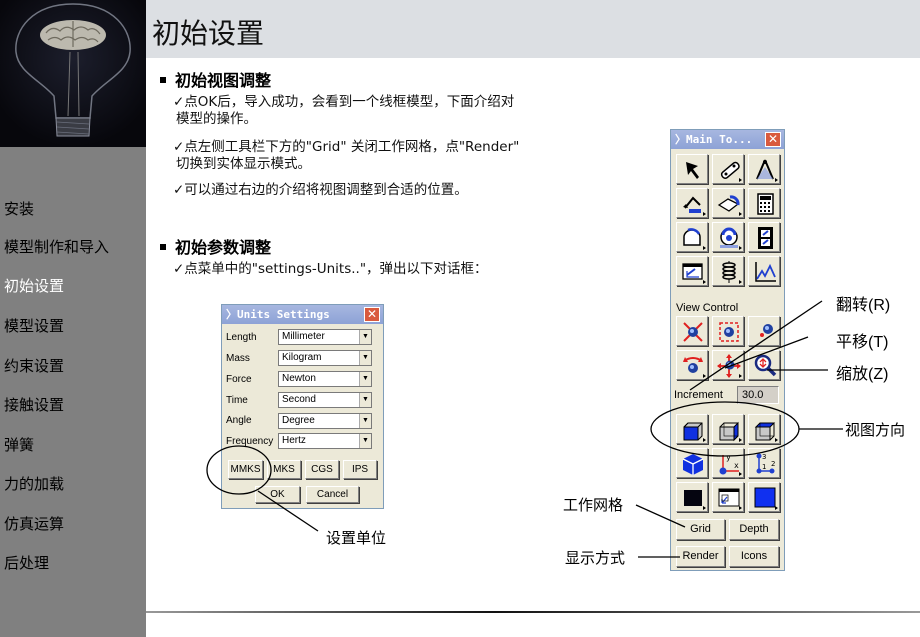  I want to click on window-layout-button, so click(728, 497).